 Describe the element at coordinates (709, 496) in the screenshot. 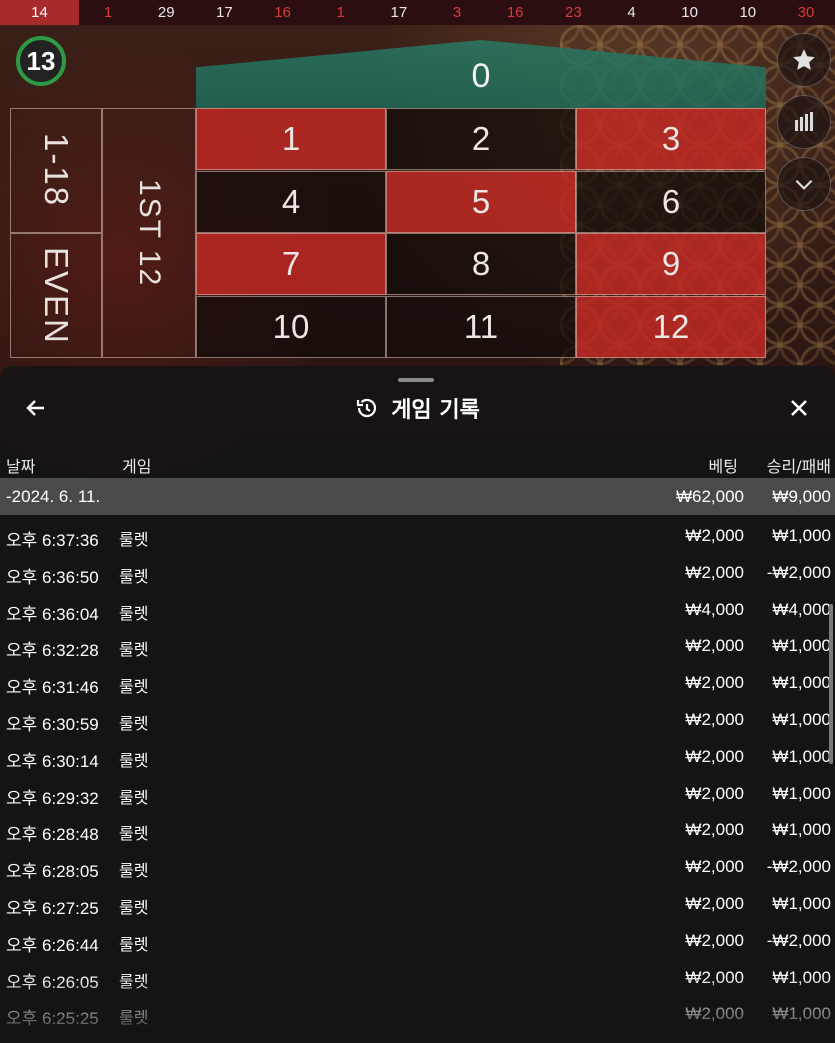

I see `day-total-bet: ₩62,000` at that location.